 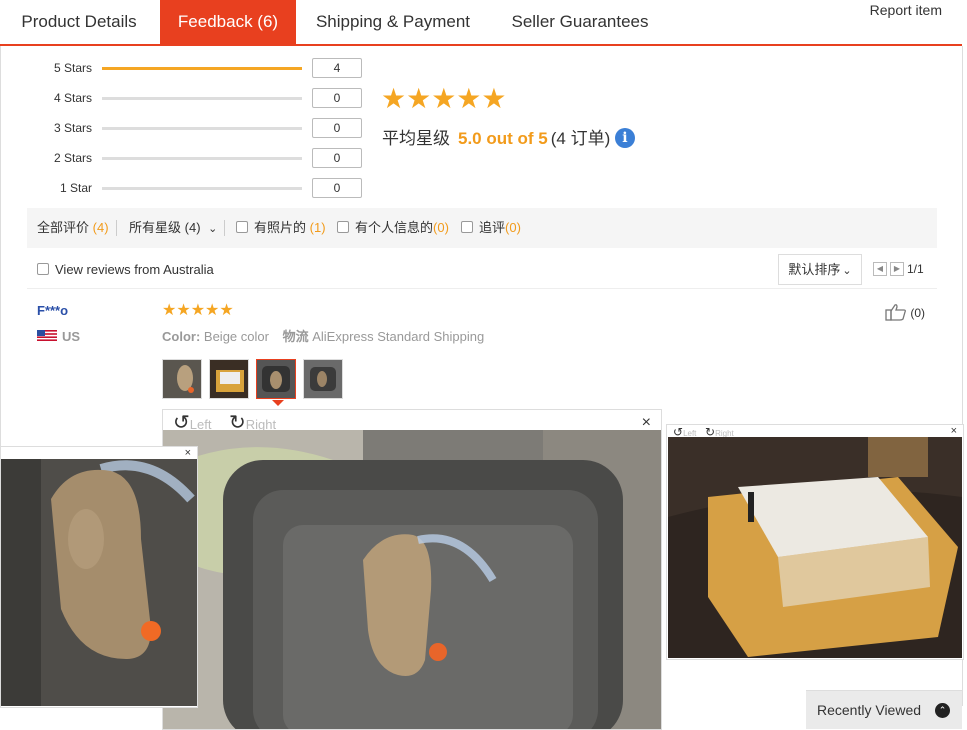 I want to click on reviewer-country: US, so click(x=71, y=336).